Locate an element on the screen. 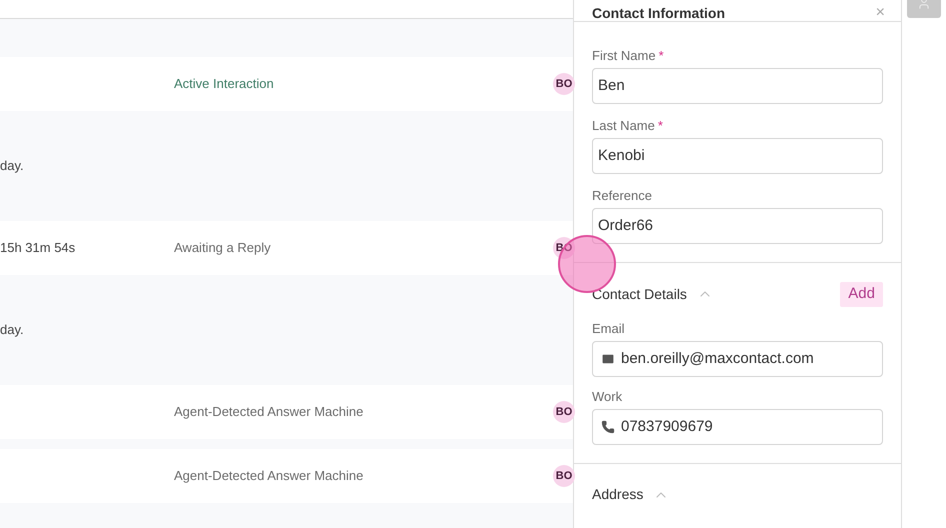 Image resolution: width=946 pixels, height=528 pixels. contact-field: ben.oreilly@maxcontact.com is located at coordinates (737, 359).